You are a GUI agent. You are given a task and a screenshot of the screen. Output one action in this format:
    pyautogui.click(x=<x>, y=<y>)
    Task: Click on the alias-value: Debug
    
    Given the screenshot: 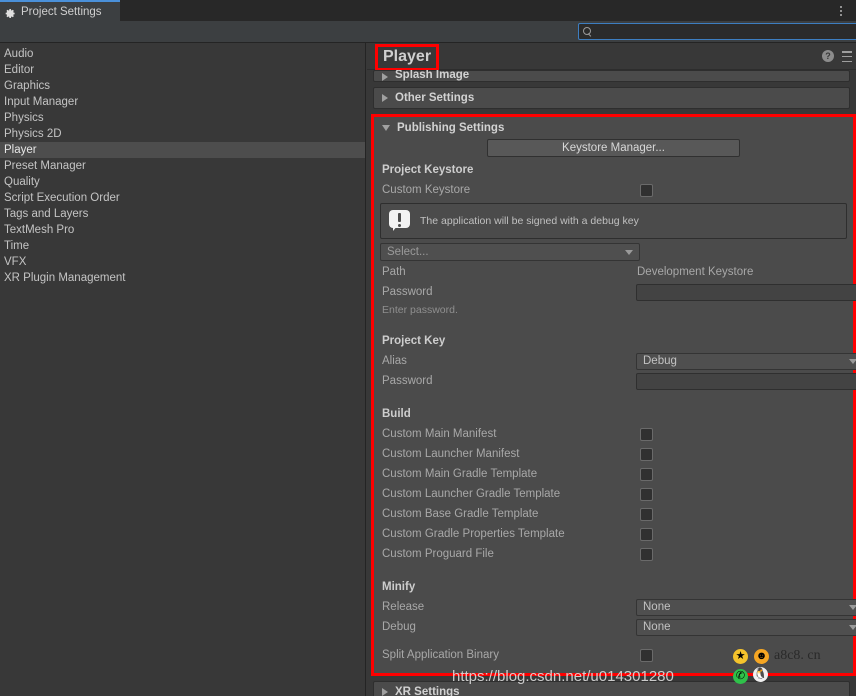 What is the action you would take?
    pyautogui.click(x=660, y=361)
    